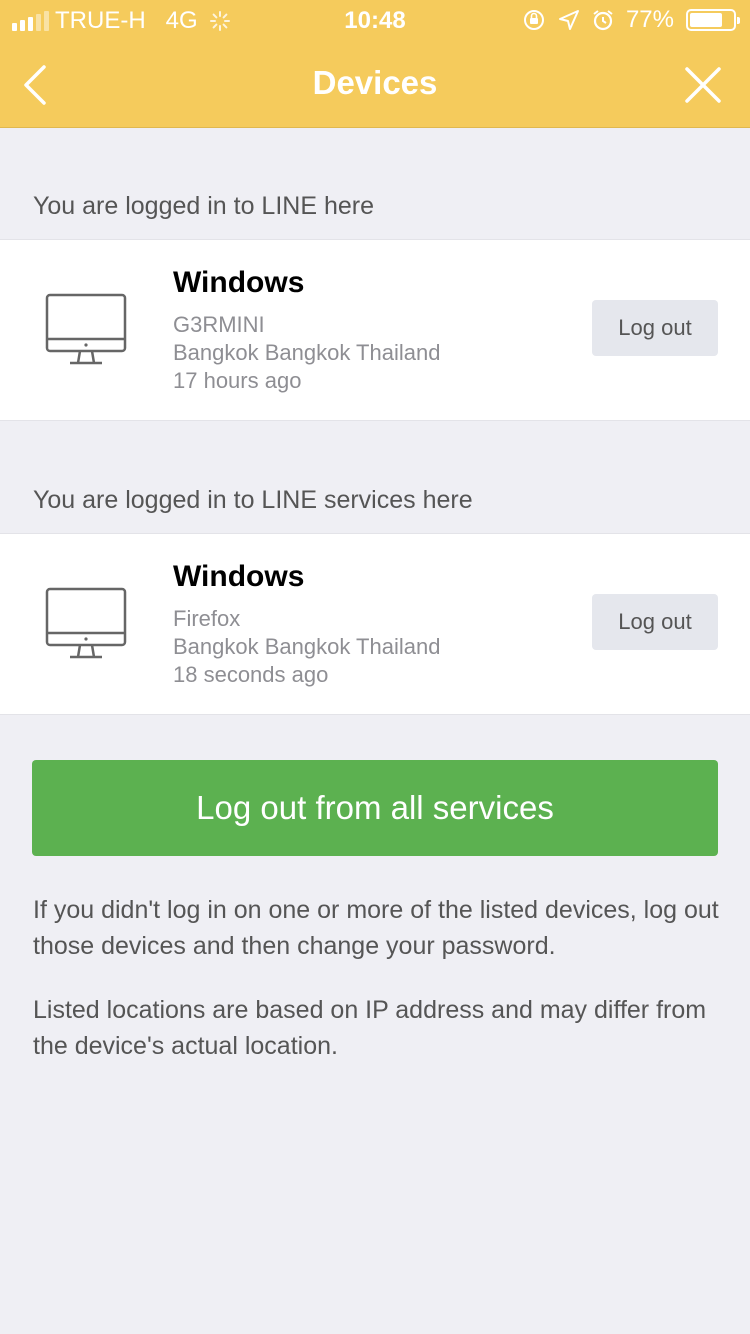  I want to click on orientation-lock-icon, so click(533, 20).